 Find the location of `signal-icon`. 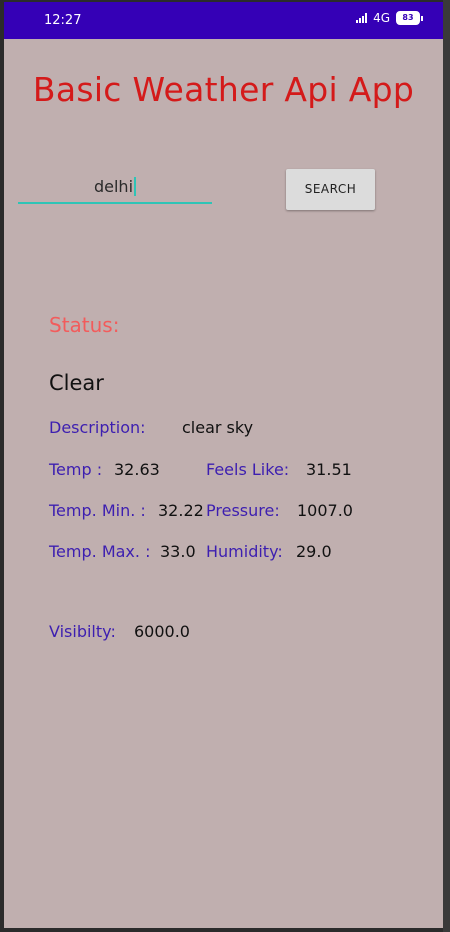

signal-icon is located at coordinates (362, 18).